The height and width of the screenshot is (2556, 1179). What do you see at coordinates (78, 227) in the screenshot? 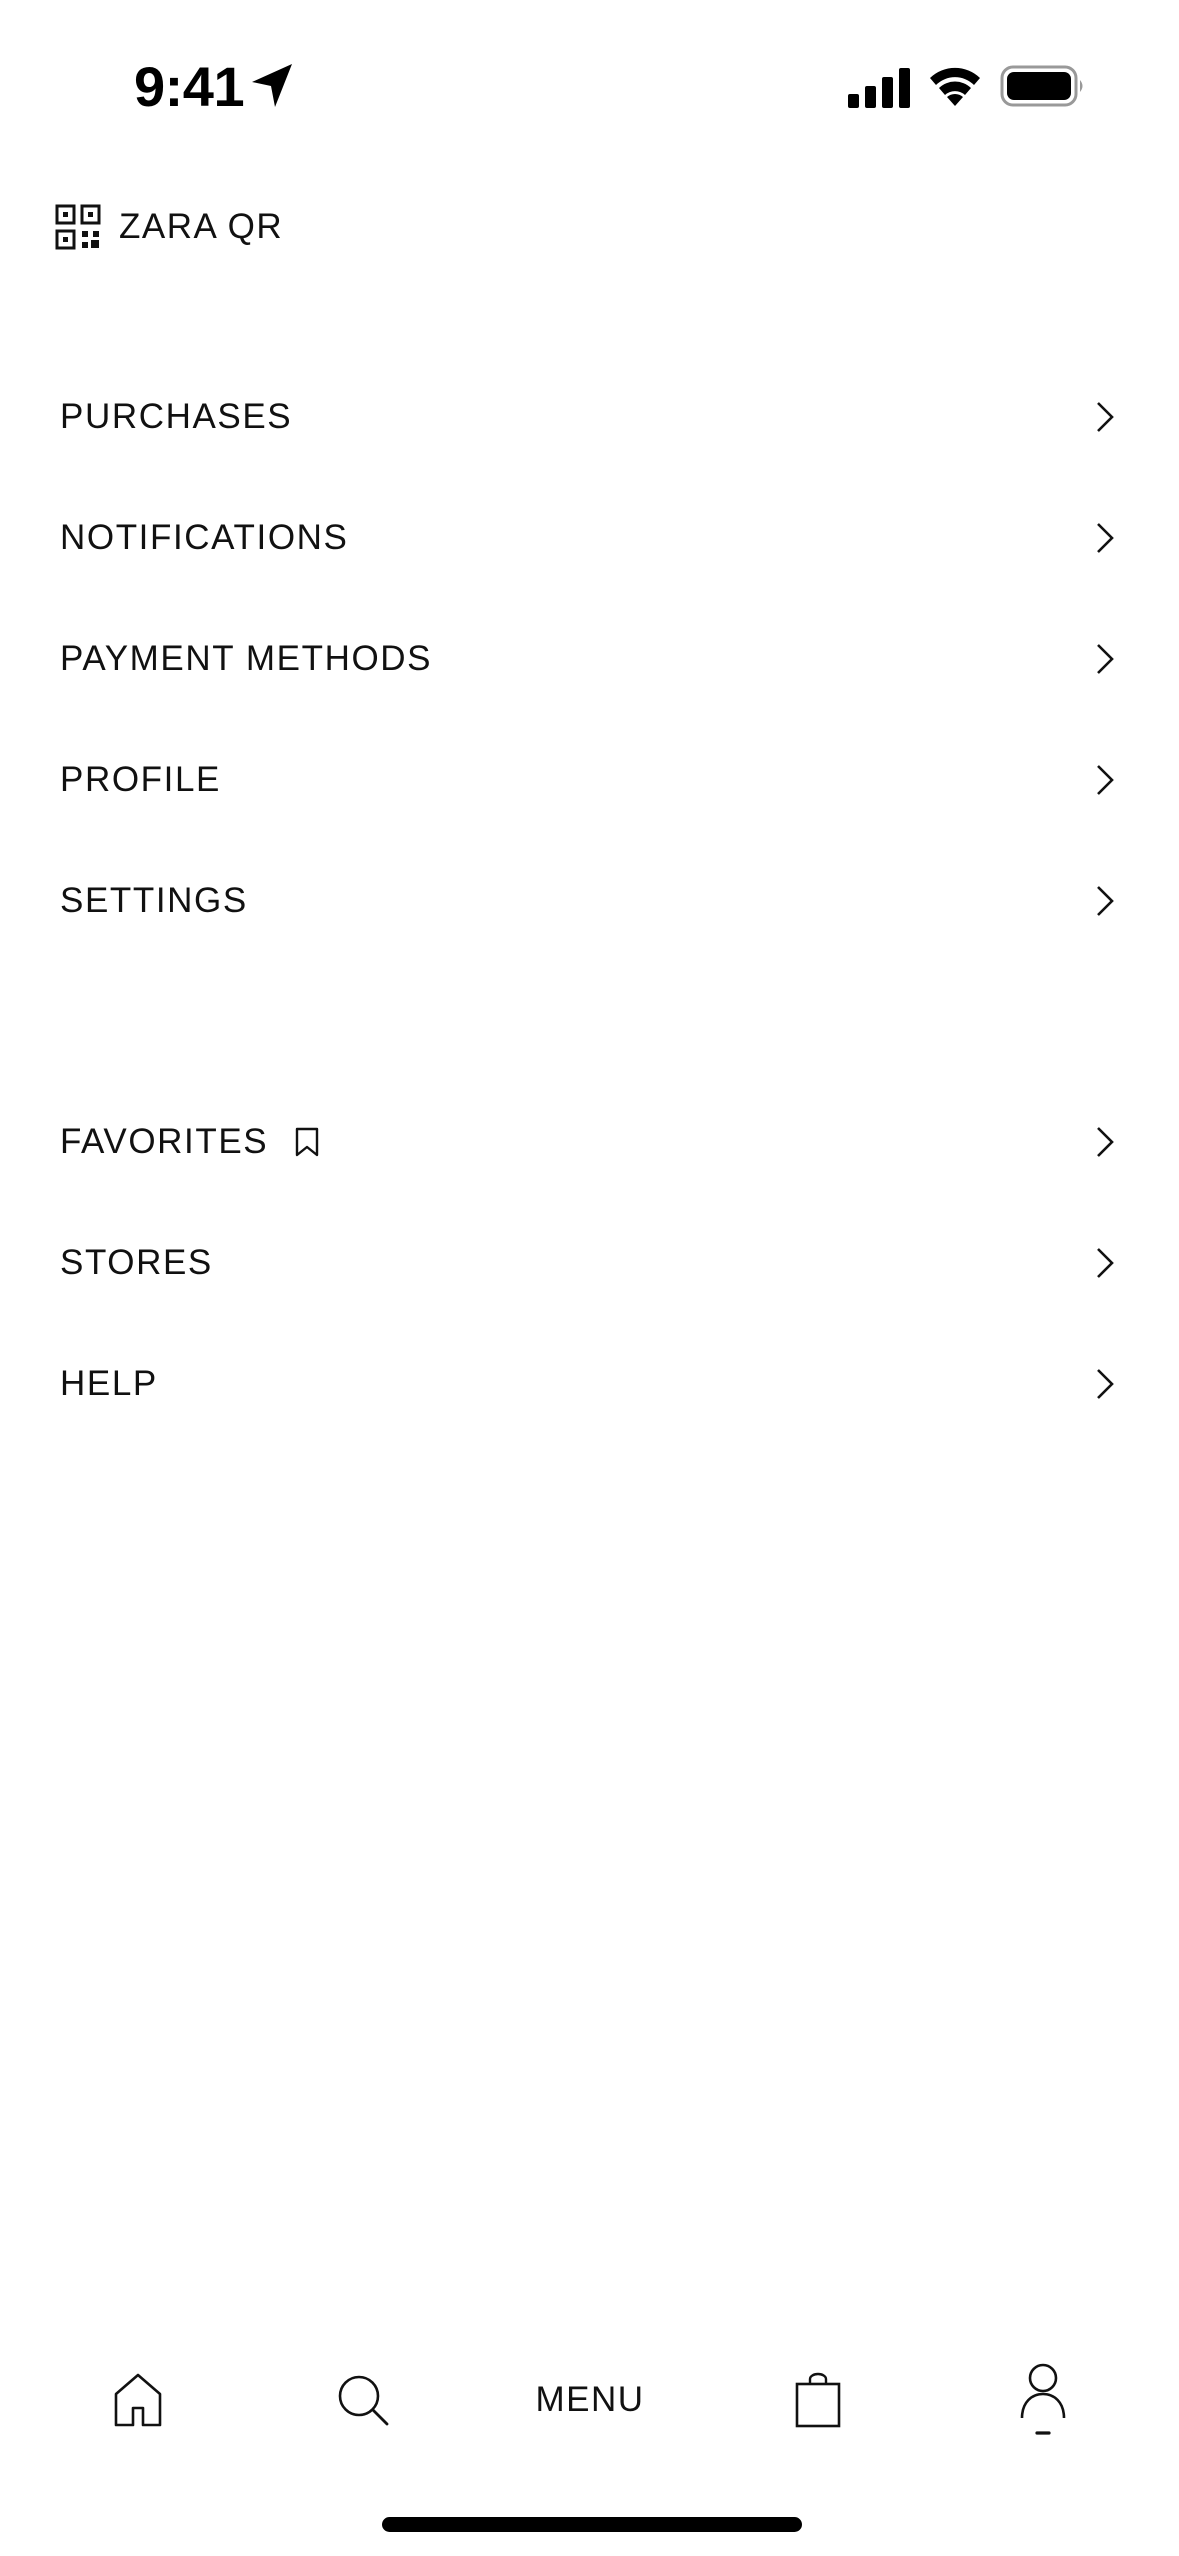
I see `qr-code-icon` at bounding box center [78, 227].